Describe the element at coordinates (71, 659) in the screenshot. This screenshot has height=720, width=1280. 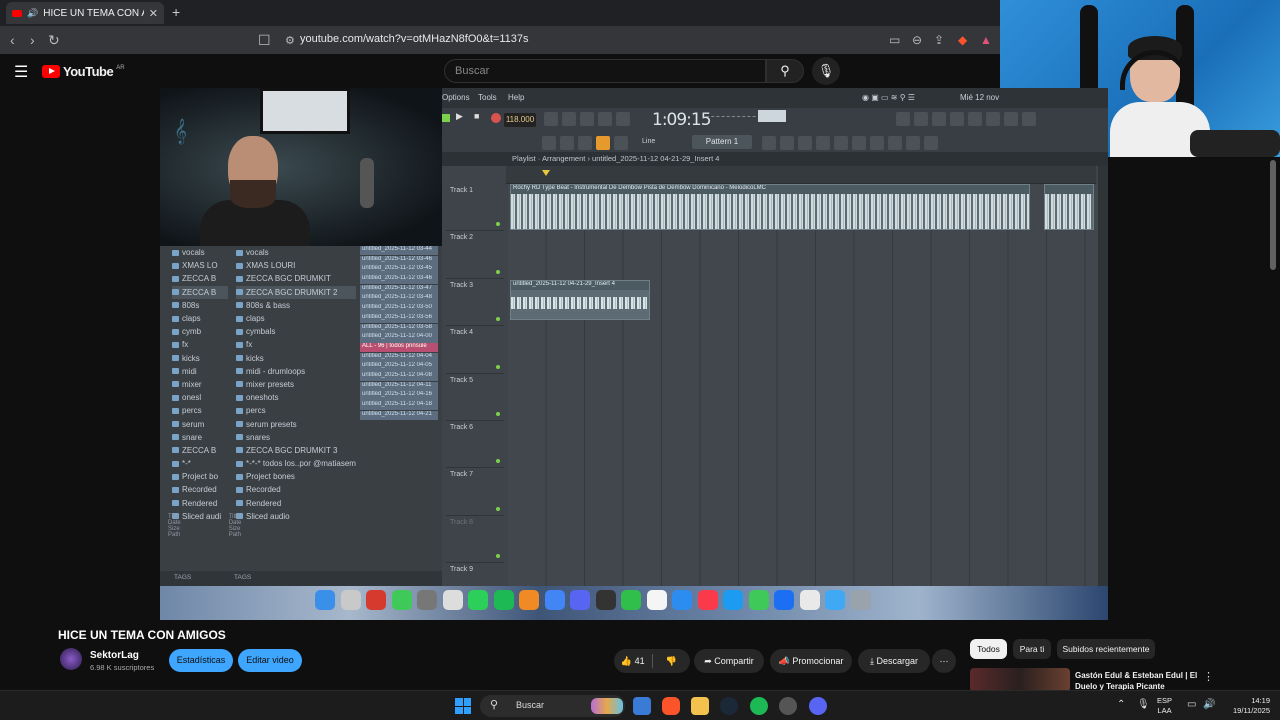
I see `channel-avatar` at that location.